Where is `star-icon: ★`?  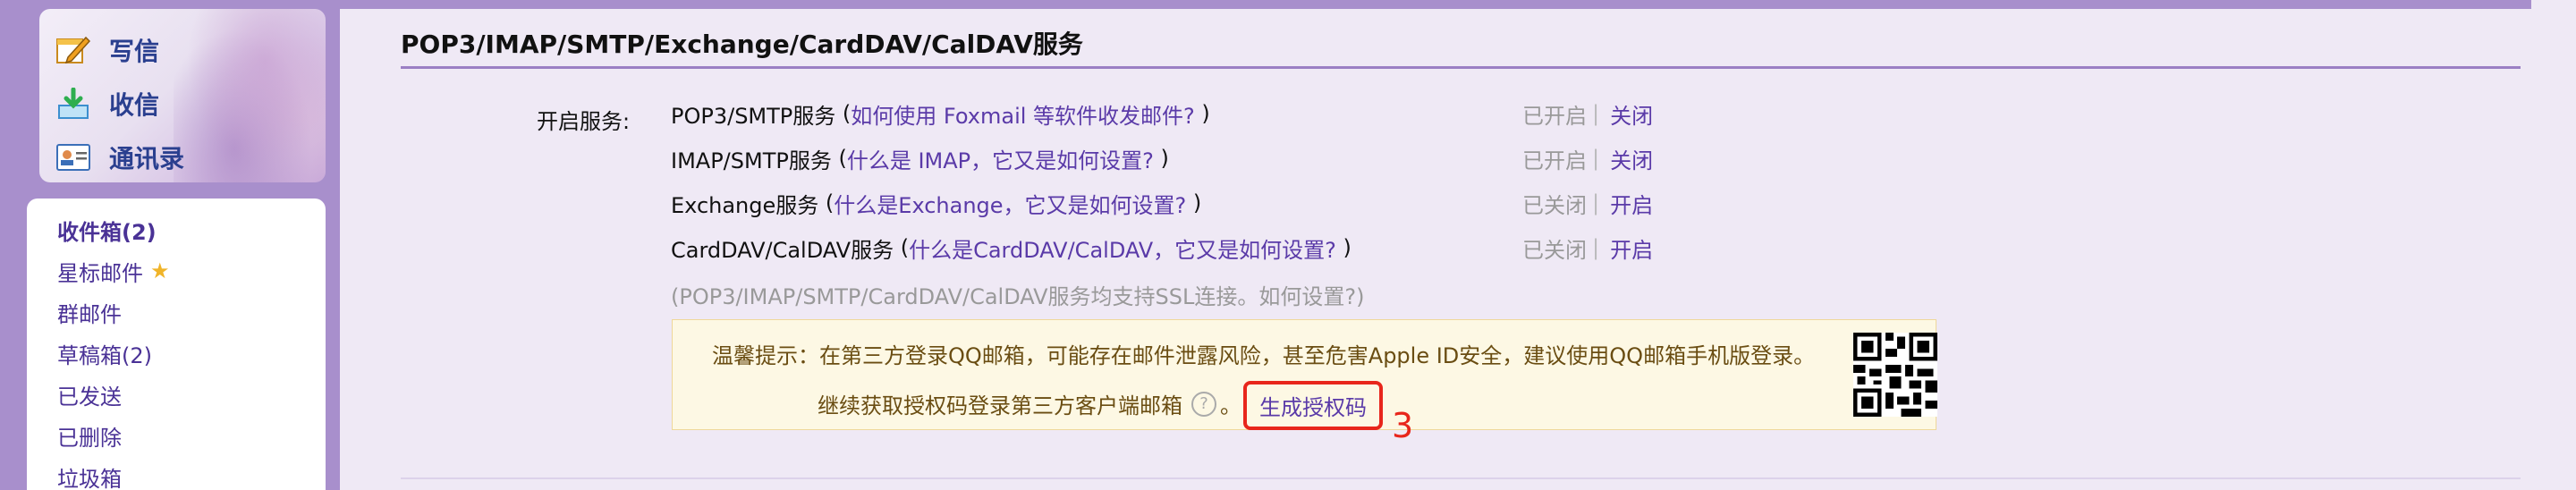
star-icon: ★ is located at coordinates (160, 270).